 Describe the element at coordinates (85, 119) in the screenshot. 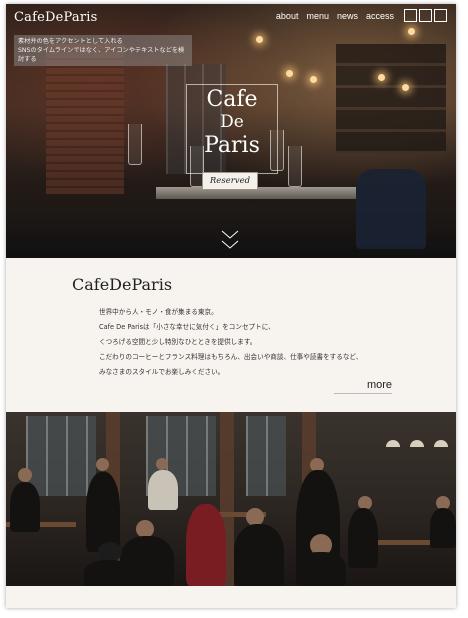

I see `hero-brick-wall` at that location.